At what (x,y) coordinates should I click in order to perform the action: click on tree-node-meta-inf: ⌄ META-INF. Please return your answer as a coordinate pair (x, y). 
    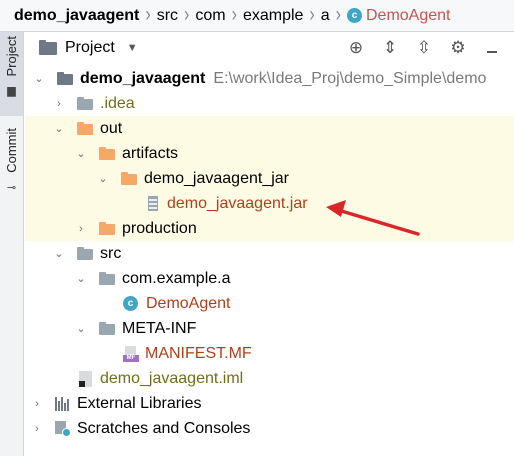
    Looking at the image, I should click on (269, 328).